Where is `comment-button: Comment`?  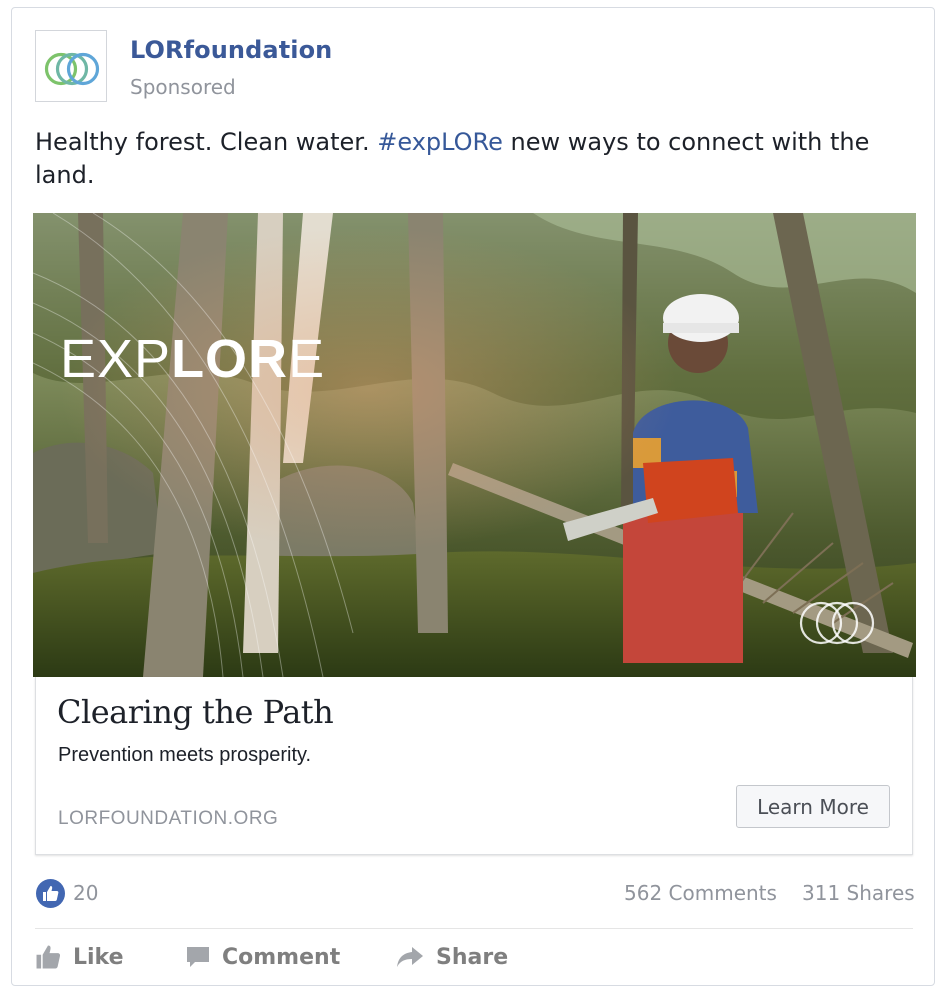
comment-button: Comment is located at coordinates (263, 957).